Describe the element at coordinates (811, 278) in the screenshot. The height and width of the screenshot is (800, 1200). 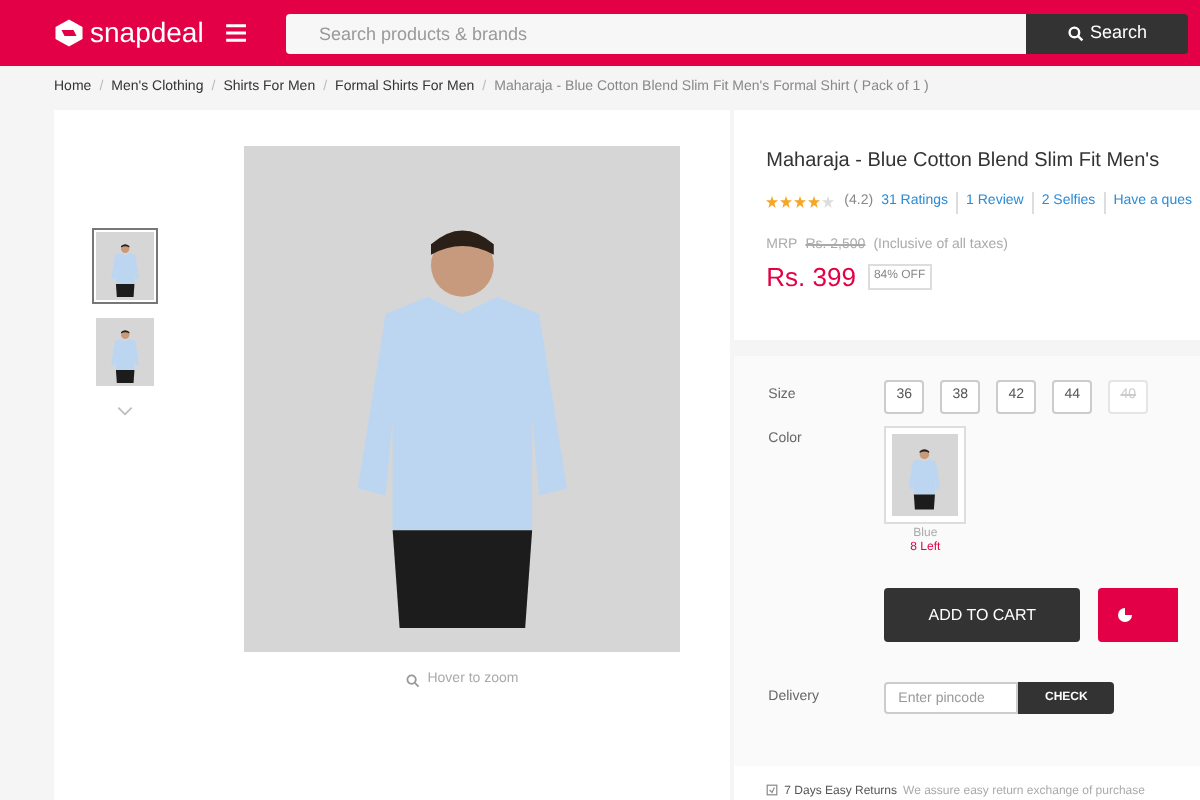
I see `sale-price: Rs. 399` at that location.